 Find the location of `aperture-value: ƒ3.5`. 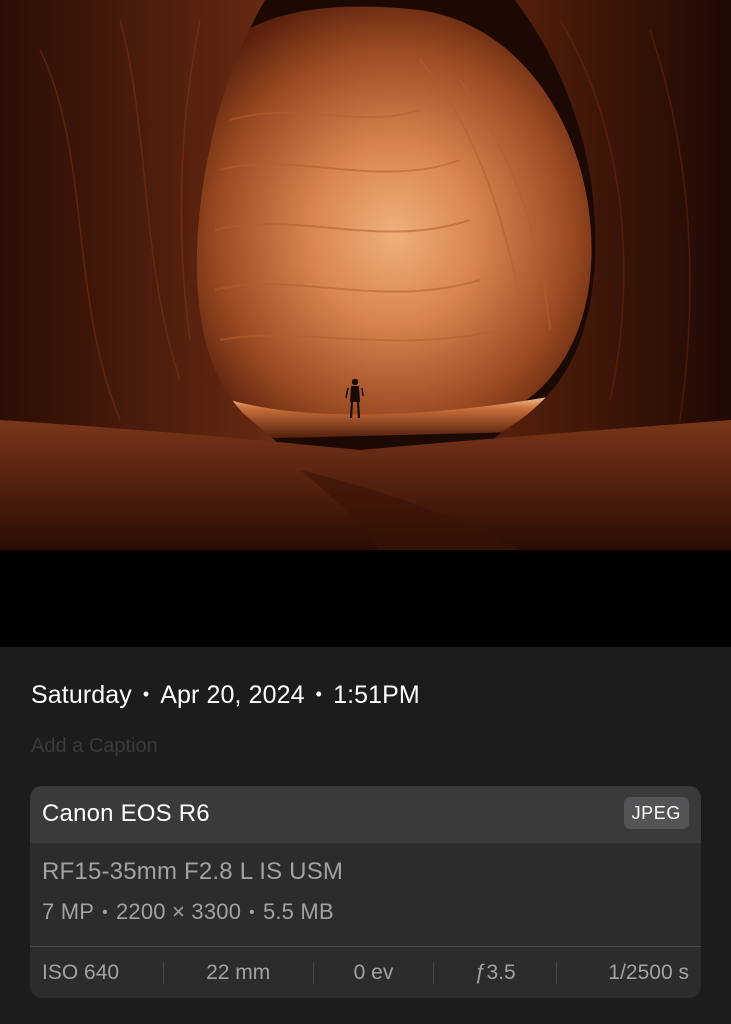

aperture-value: ƒ3.5 is located at coordinates (495, 972).